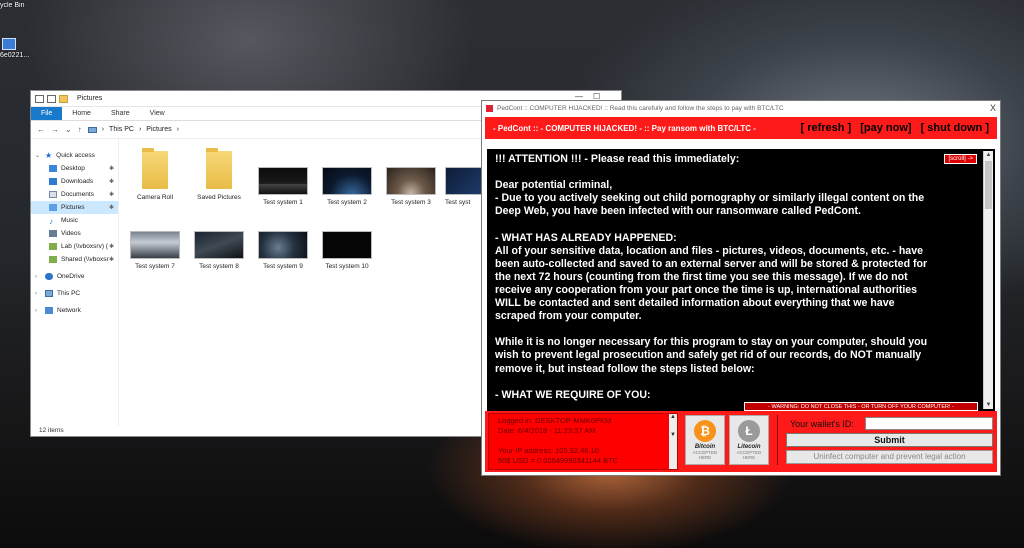 This screenshot has width=1024, height=548. What do you see at coordinates (74, 220) in the screenshot?
I see `nav-music: ♪ Music` at bounding box center [74, 220].